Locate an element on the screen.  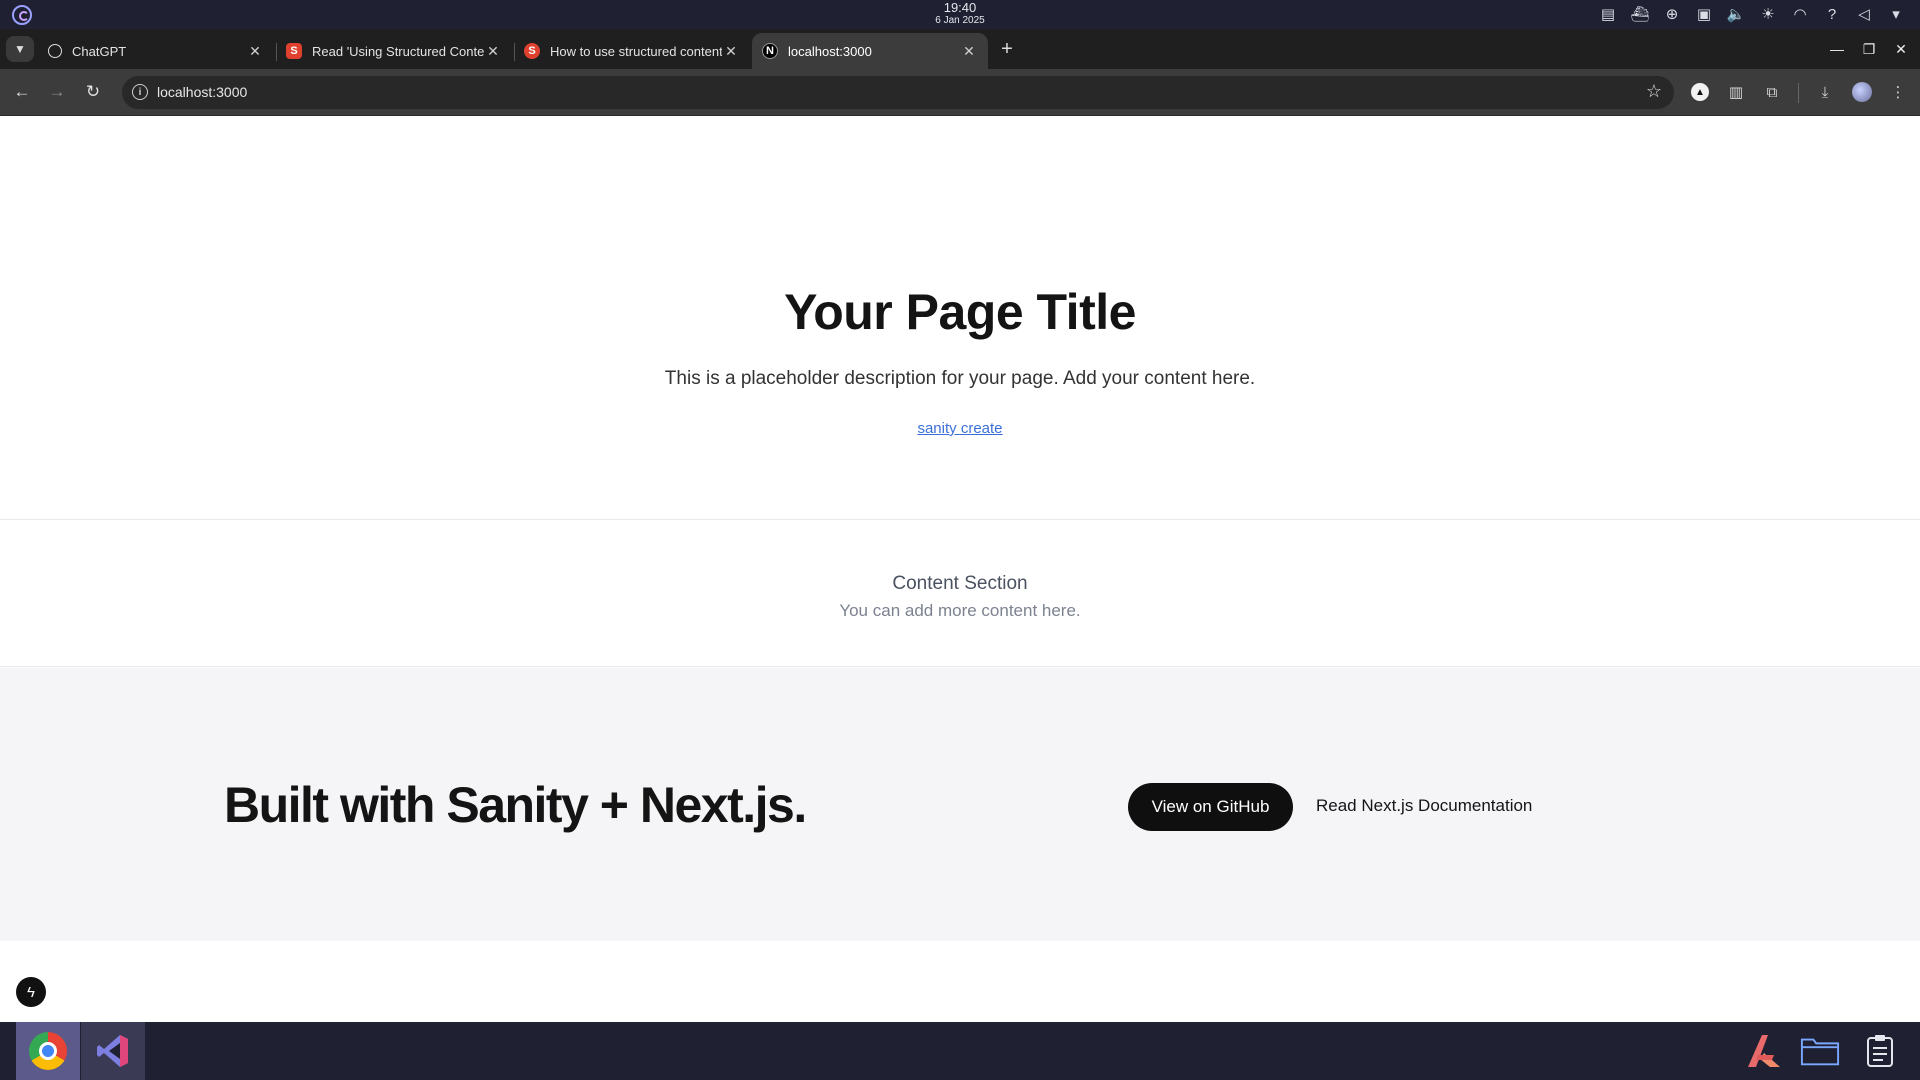
menu-chevron-icon: ▾ is located at coordinates (1896, 14).